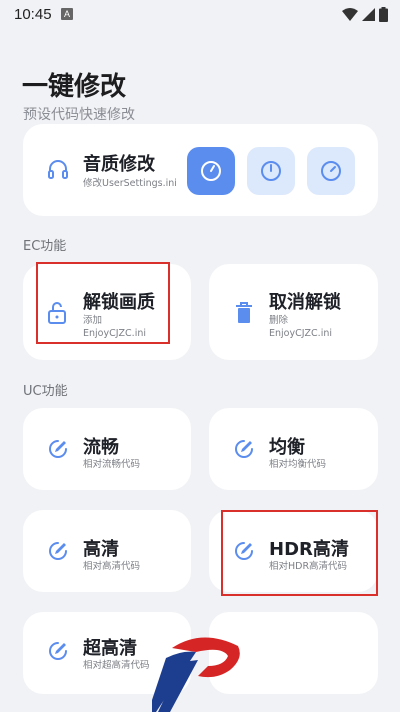 Image resolution: width=400 pixels, height=712 pixels. I want to click on uc-hdr-card: HDR高清 相对HDR高清代码, so click(293, 551).